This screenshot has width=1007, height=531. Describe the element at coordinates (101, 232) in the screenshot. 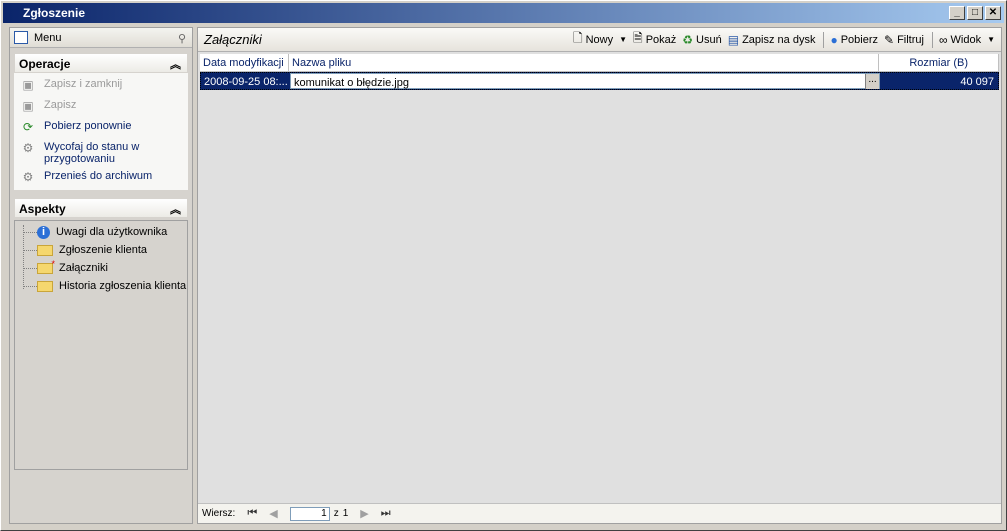

I see `tree-item-notes: i Uwagi dla użytkownika` at that location.